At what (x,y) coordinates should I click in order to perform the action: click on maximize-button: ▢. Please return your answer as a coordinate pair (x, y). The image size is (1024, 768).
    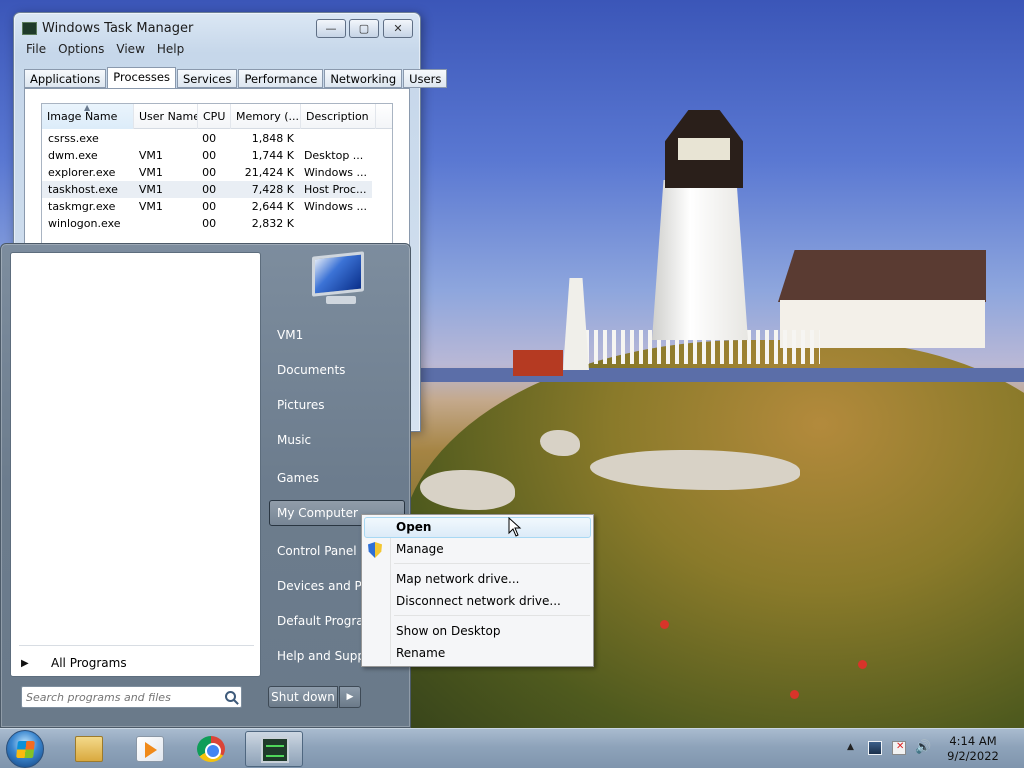
    Looking at the image, I should click on (364, 28).